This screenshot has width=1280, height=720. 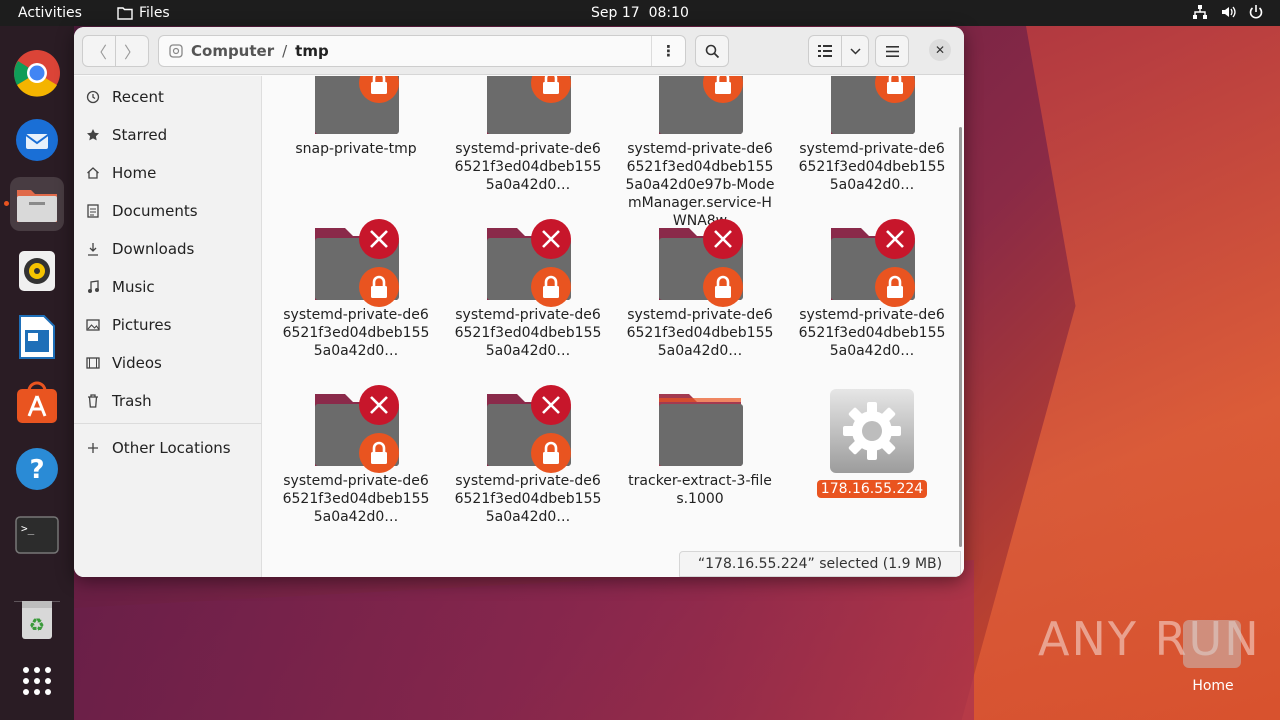 I want to click on software-icon, so click(x=37, y=403).